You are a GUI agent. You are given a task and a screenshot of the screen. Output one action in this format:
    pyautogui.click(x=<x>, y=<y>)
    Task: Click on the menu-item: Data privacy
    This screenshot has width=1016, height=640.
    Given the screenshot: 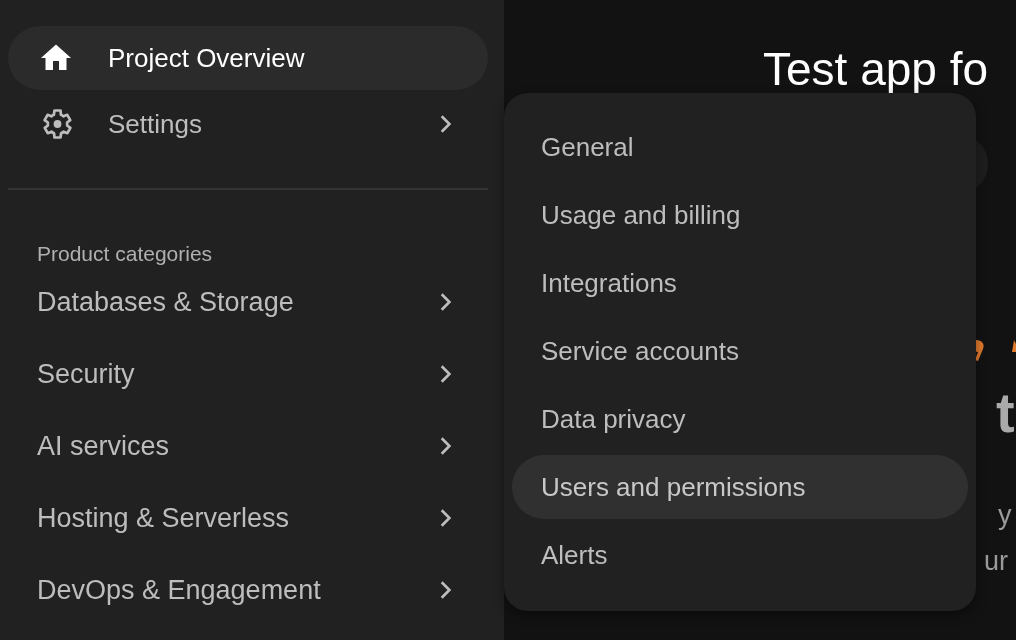 What is the action you would take?
    pyautogui.click(x=740, y=419)
    